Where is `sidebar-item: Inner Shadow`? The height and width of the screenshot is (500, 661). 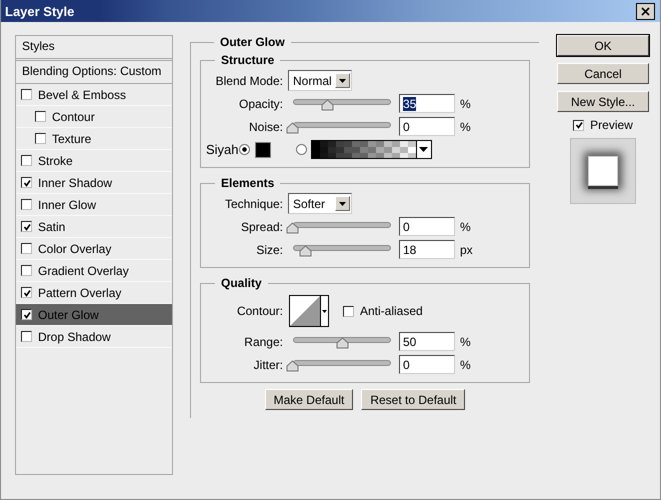 sidebar-item: Inner Shadow is located at coordinates (94, 183).